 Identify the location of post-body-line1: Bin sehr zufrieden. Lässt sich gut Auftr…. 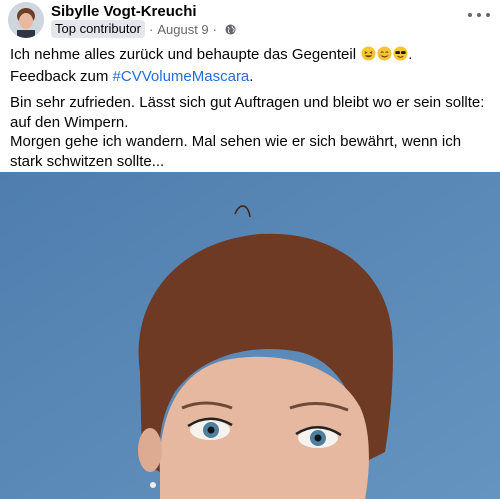
(247, 112).